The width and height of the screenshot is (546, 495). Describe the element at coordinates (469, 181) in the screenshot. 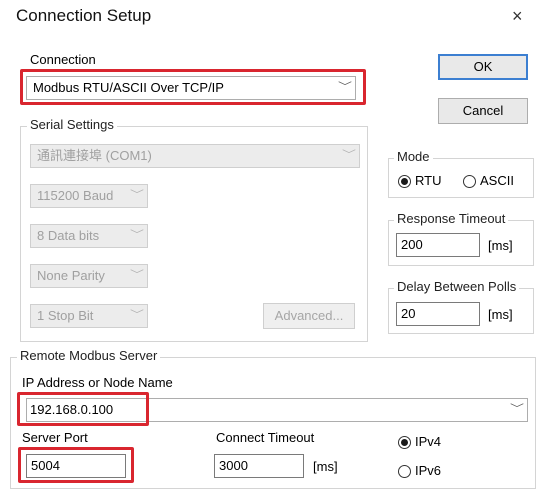

I see `mode-ascii-radio` at that location.